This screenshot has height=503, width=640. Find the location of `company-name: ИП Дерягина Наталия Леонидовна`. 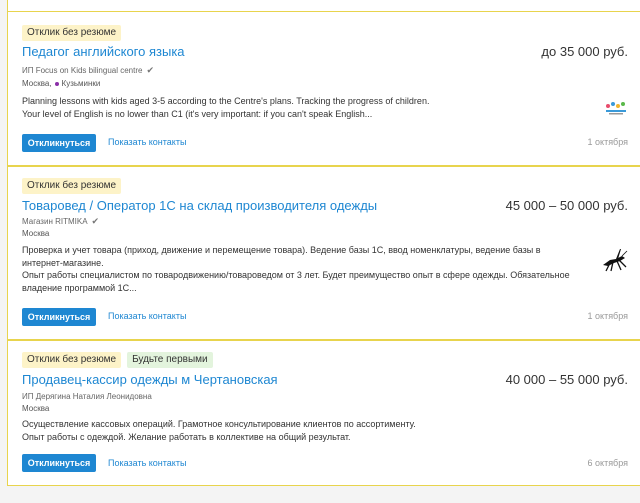

company-name: ИП Дерягина Наталия Леонидовна is located at coordinates (87, 396).